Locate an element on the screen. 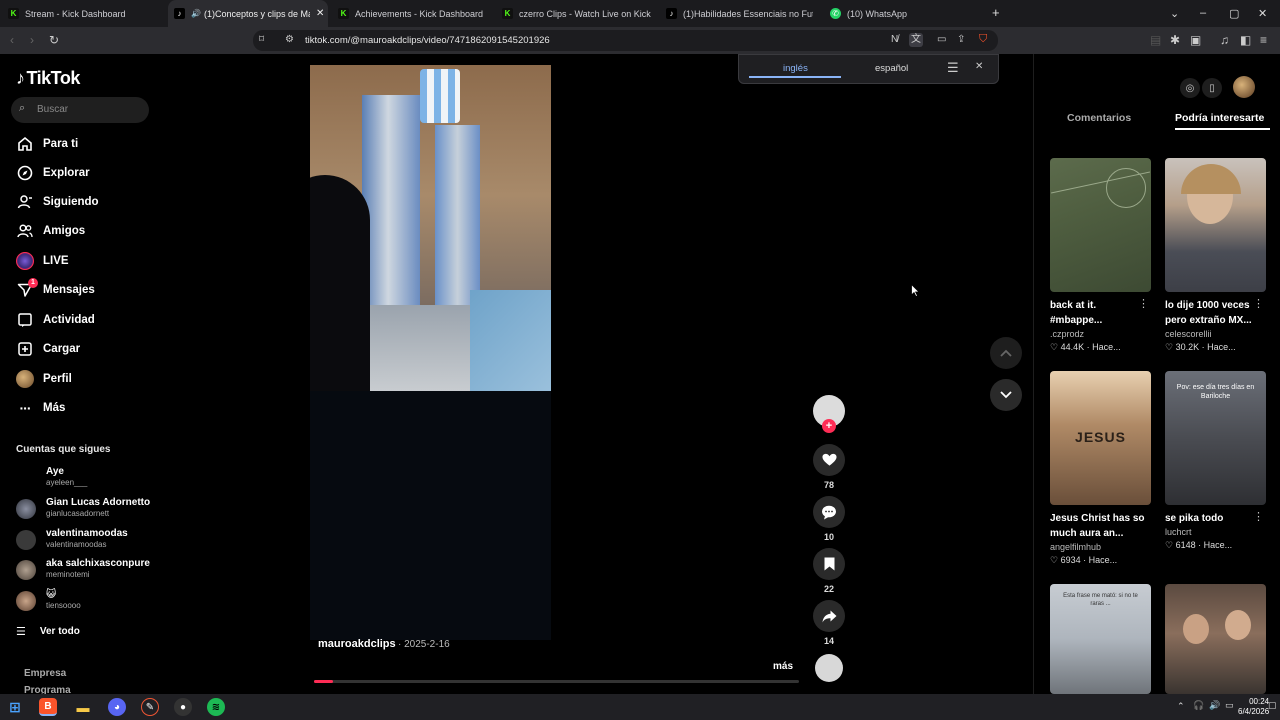 Image resolution: width=1280 pixels, height=720 pixels. sidebar-icon: ▣ is located at coordinates (1195, 40).